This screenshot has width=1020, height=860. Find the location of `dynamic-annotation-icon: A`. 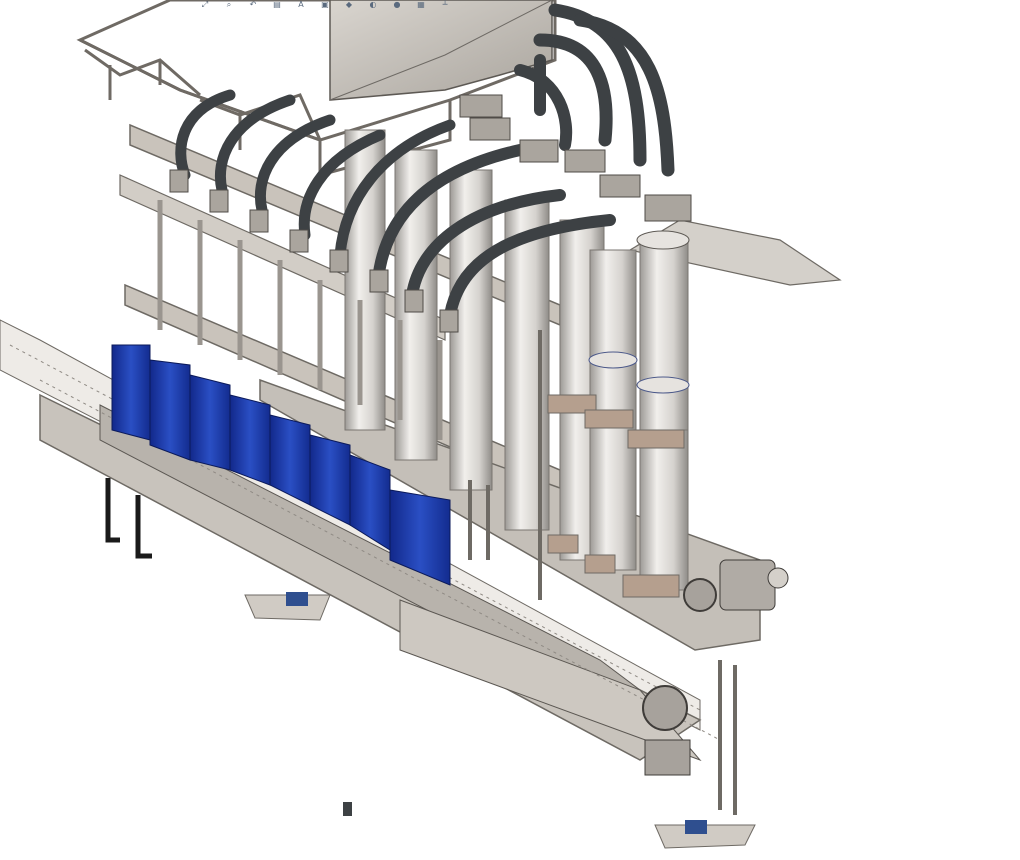

dynamic-annotation-icon: A is located at coordinates (301, 5).